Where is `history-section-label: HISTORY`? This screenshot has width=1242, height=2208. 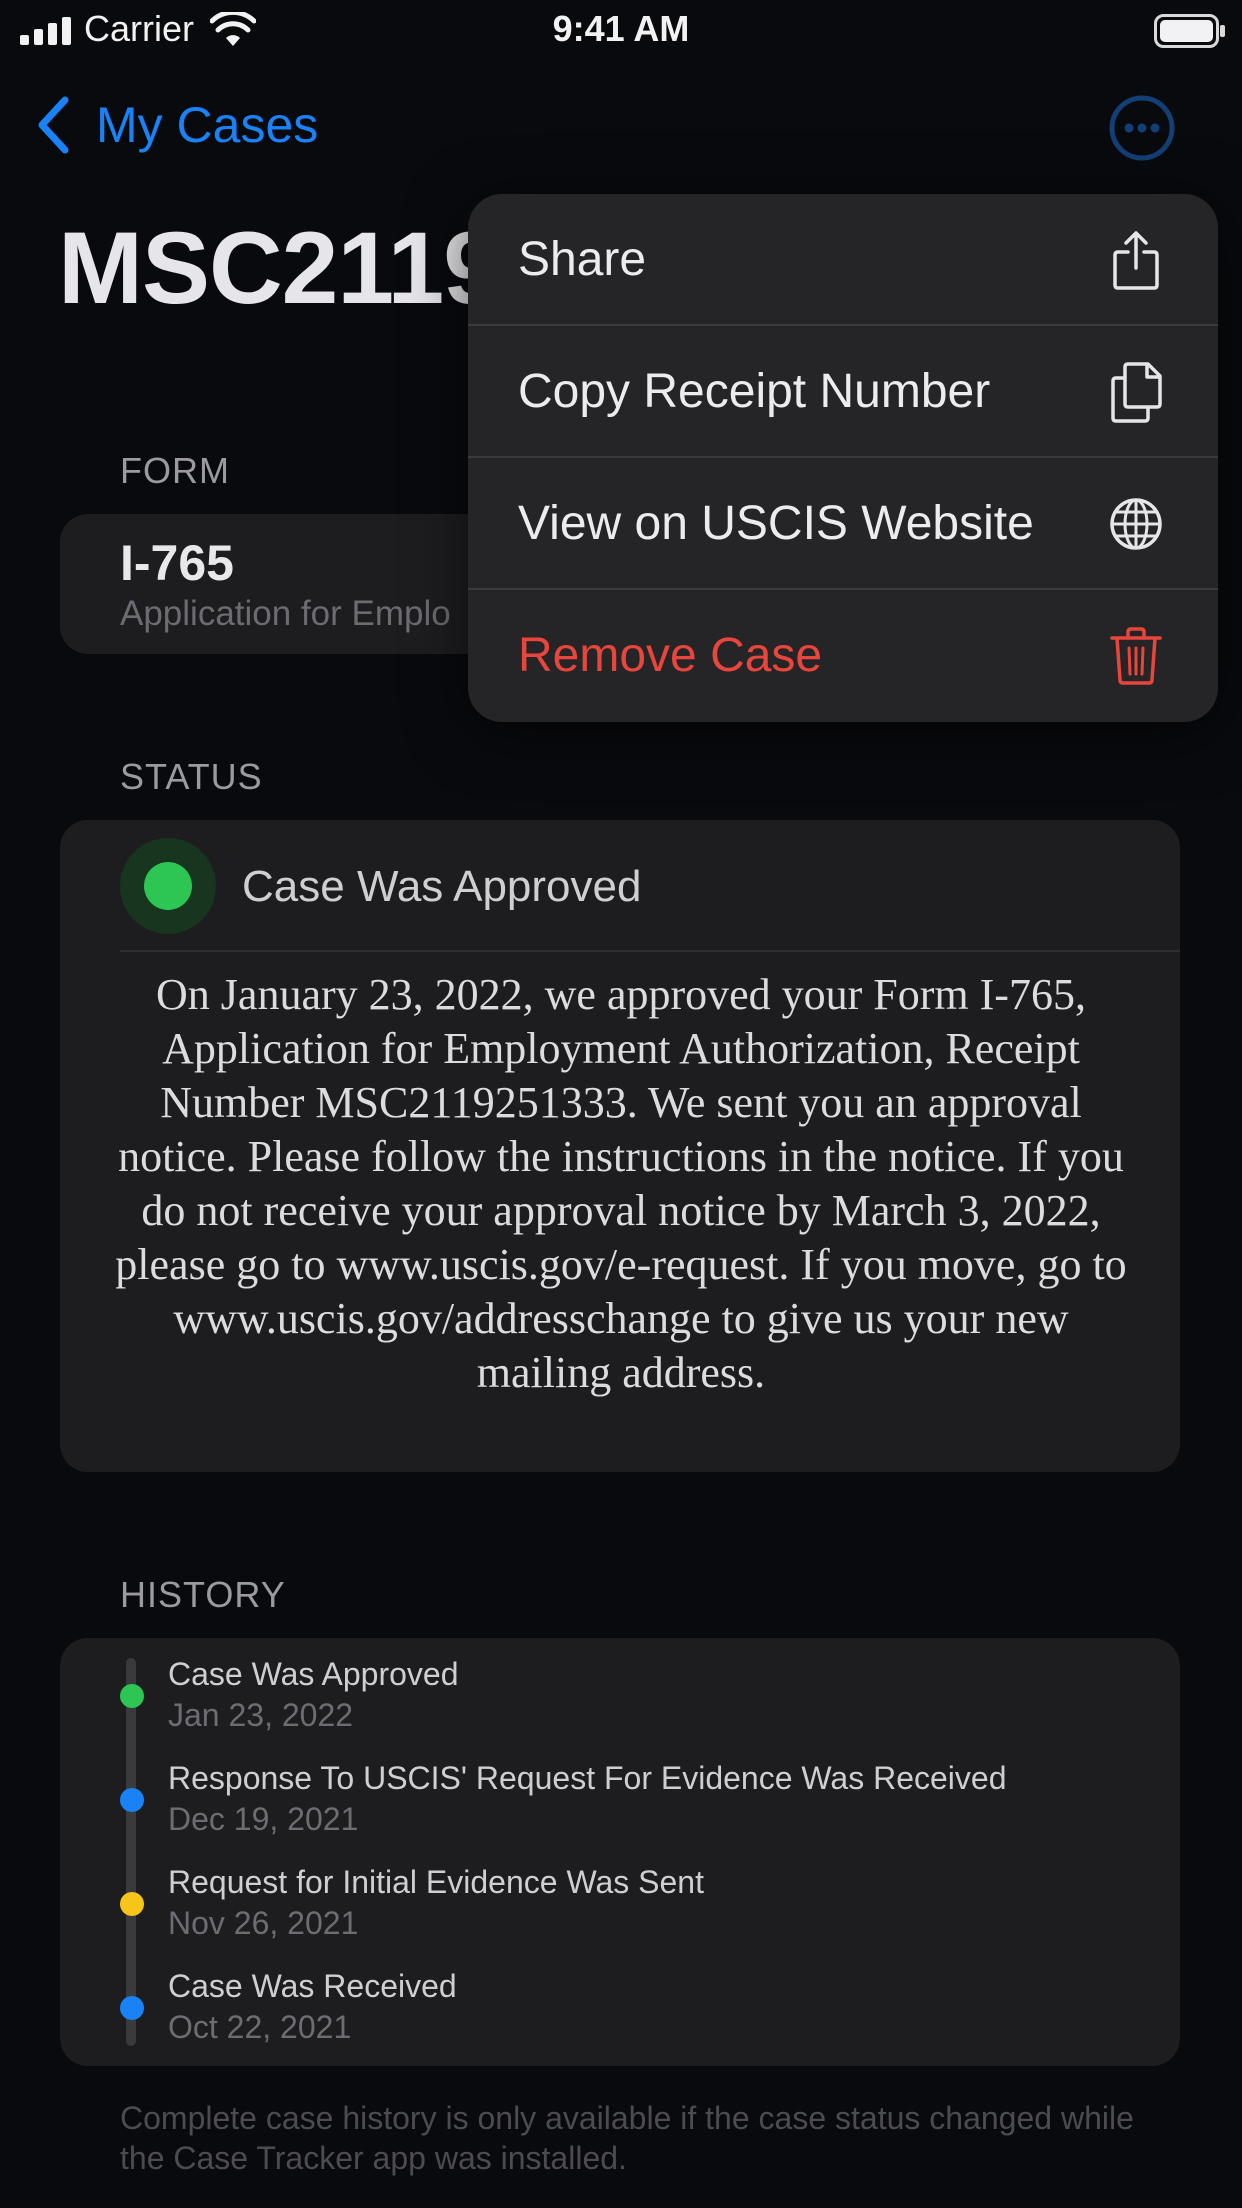
history-section-label: HISTORY is located at coordinates (203, 1594).